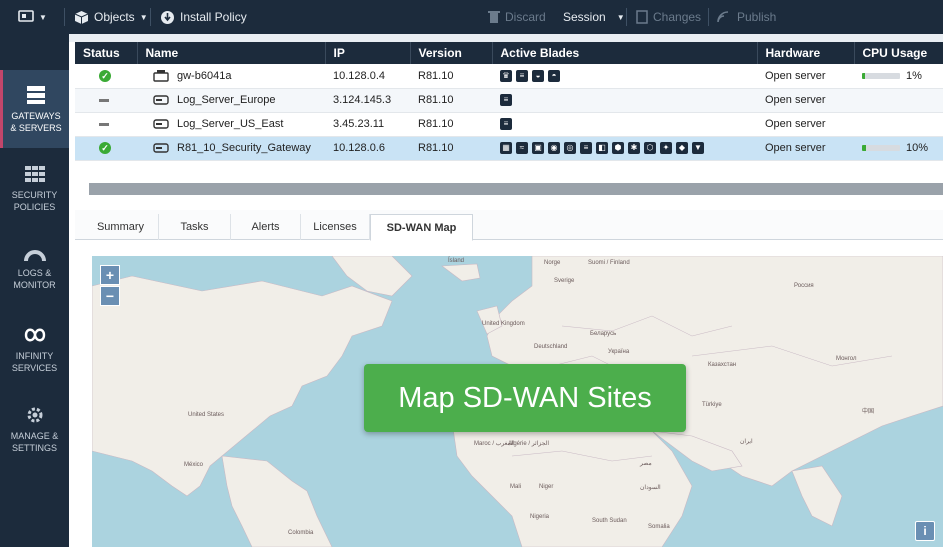 This screenshot has height=547, width=943. What do you see at coordinates (625, 53) in the screenshot?
I see `column-header-active-blades: Active Blades` at bounding box center [625, 53].